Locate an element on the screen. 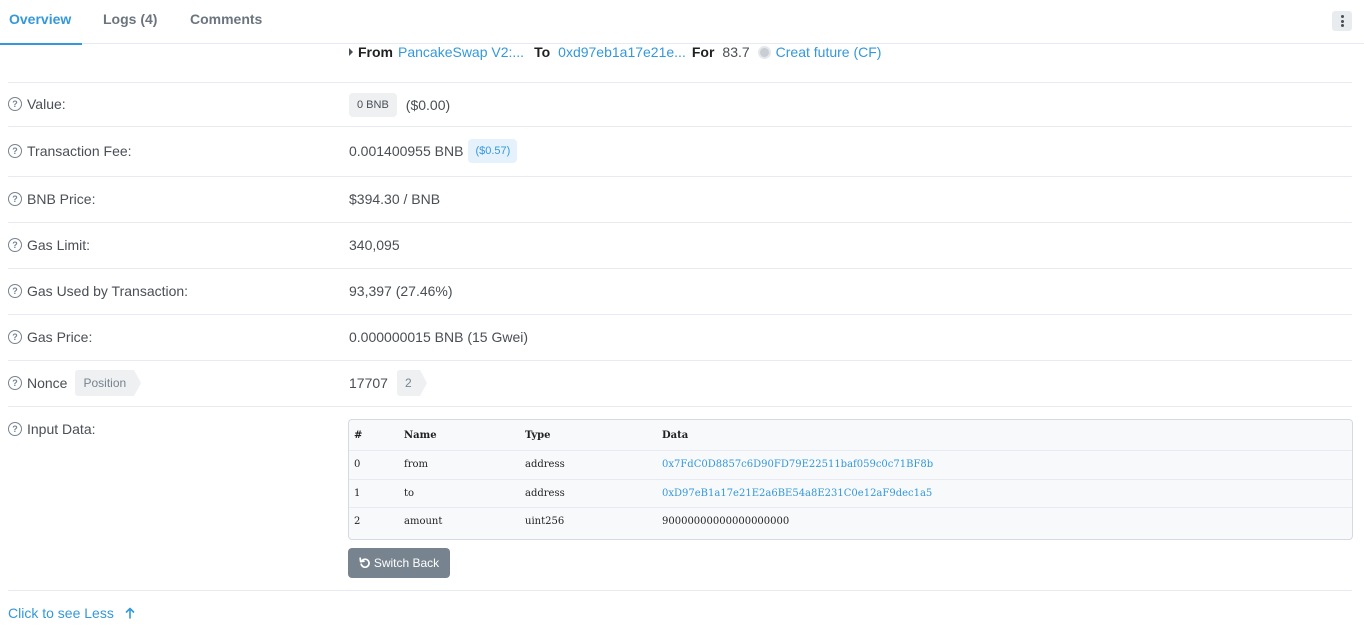  for-label: For is located at coordinates (703, 52).